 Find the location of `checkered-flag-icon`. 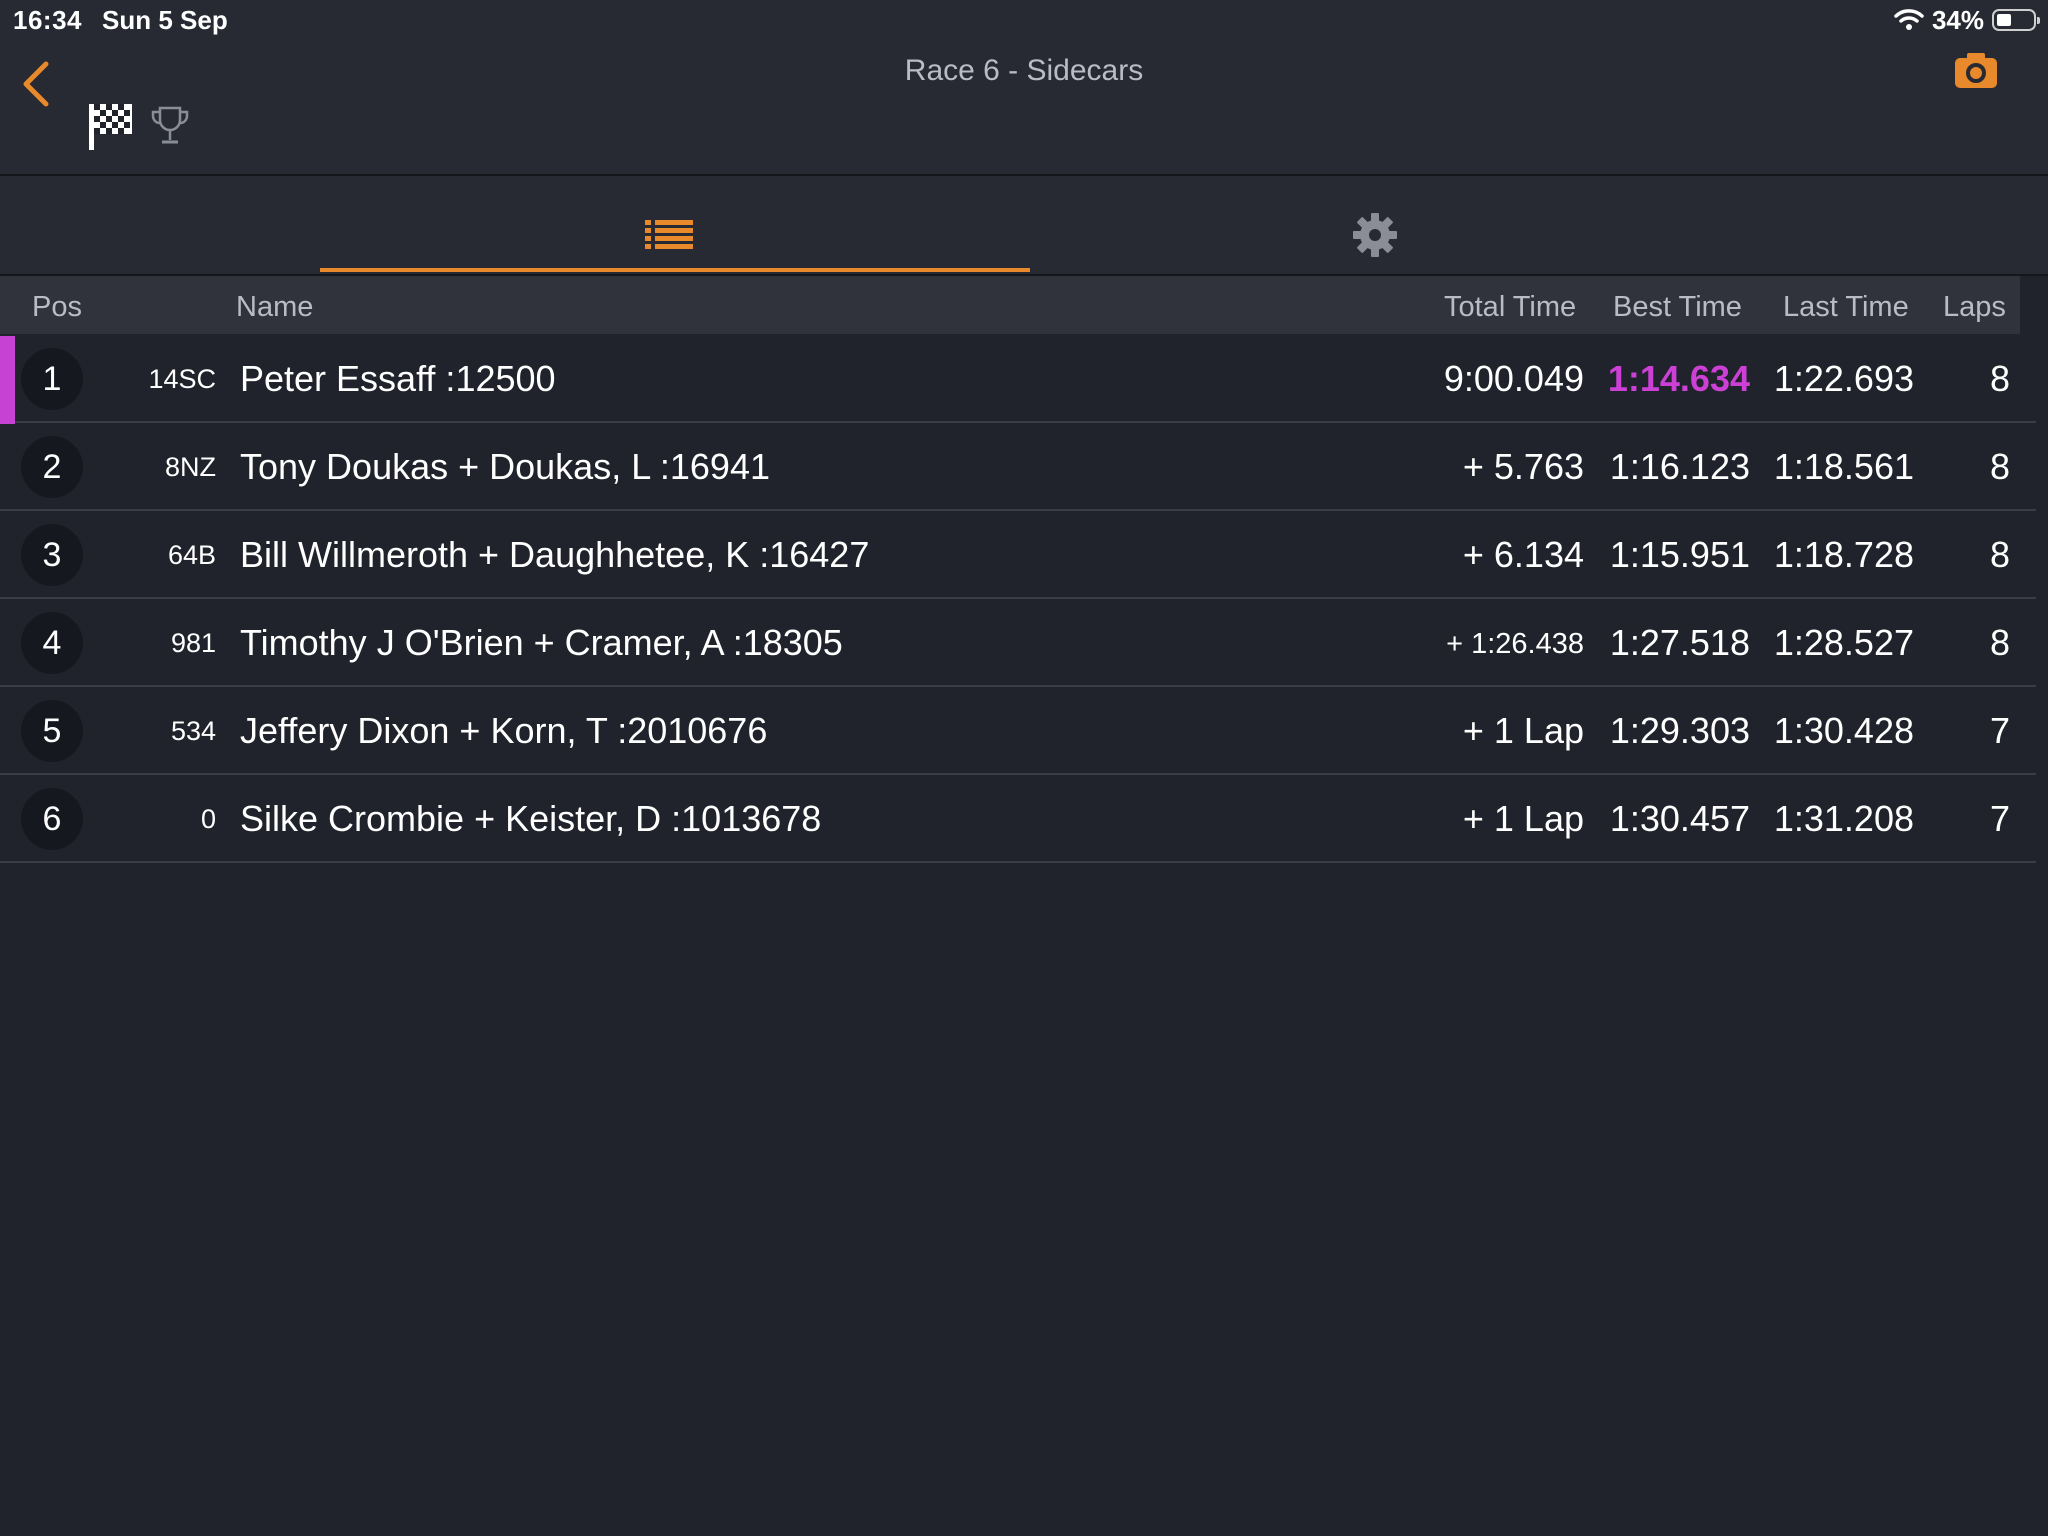

checkered-flag-icon is located at coordinates (110, 127).